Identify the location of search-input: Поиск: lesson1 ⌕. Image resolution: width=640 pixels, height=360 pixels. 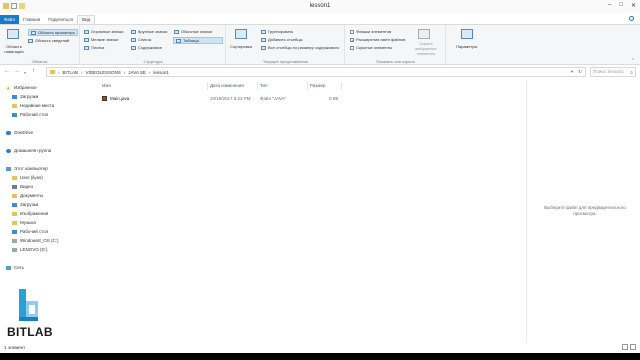
(613, 72).